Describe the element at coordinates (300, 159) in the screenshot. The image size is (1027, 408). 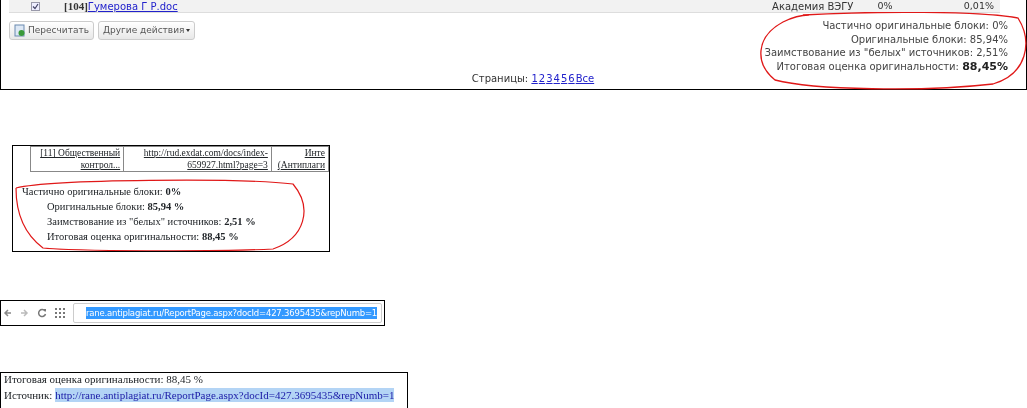
I see `table-cell-text: Инте (Антиплаги` at that location.